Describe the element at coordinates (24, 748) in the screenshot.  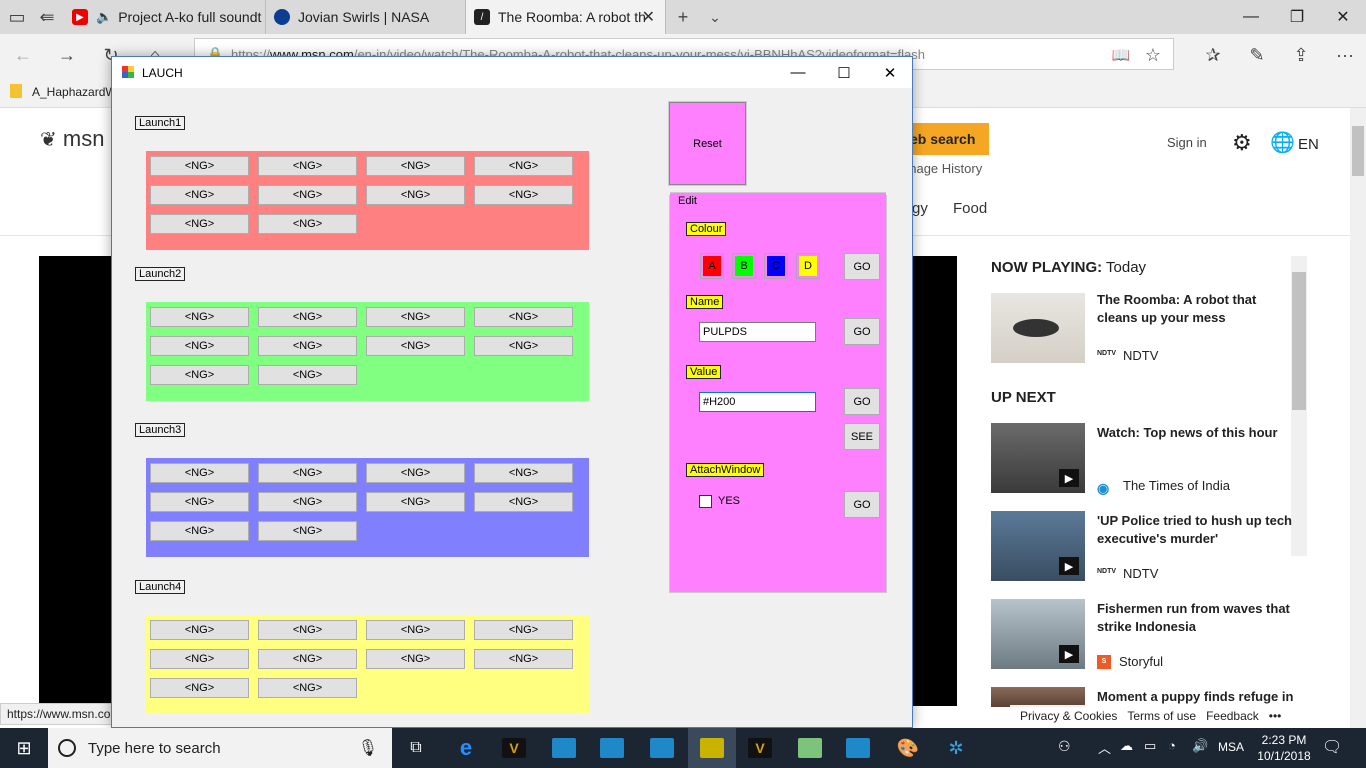
I see `start-icon: ⊞` at that location.